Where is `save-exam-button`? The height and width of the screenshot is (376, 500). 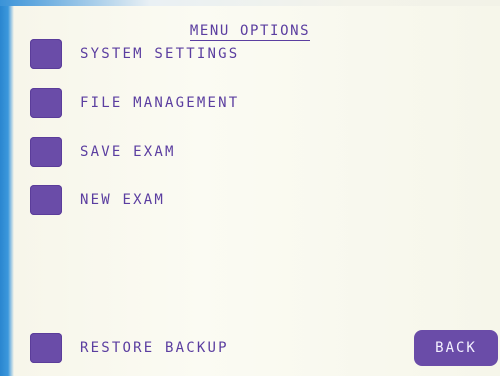
save-exam-button is located at coordinates (46, 152).